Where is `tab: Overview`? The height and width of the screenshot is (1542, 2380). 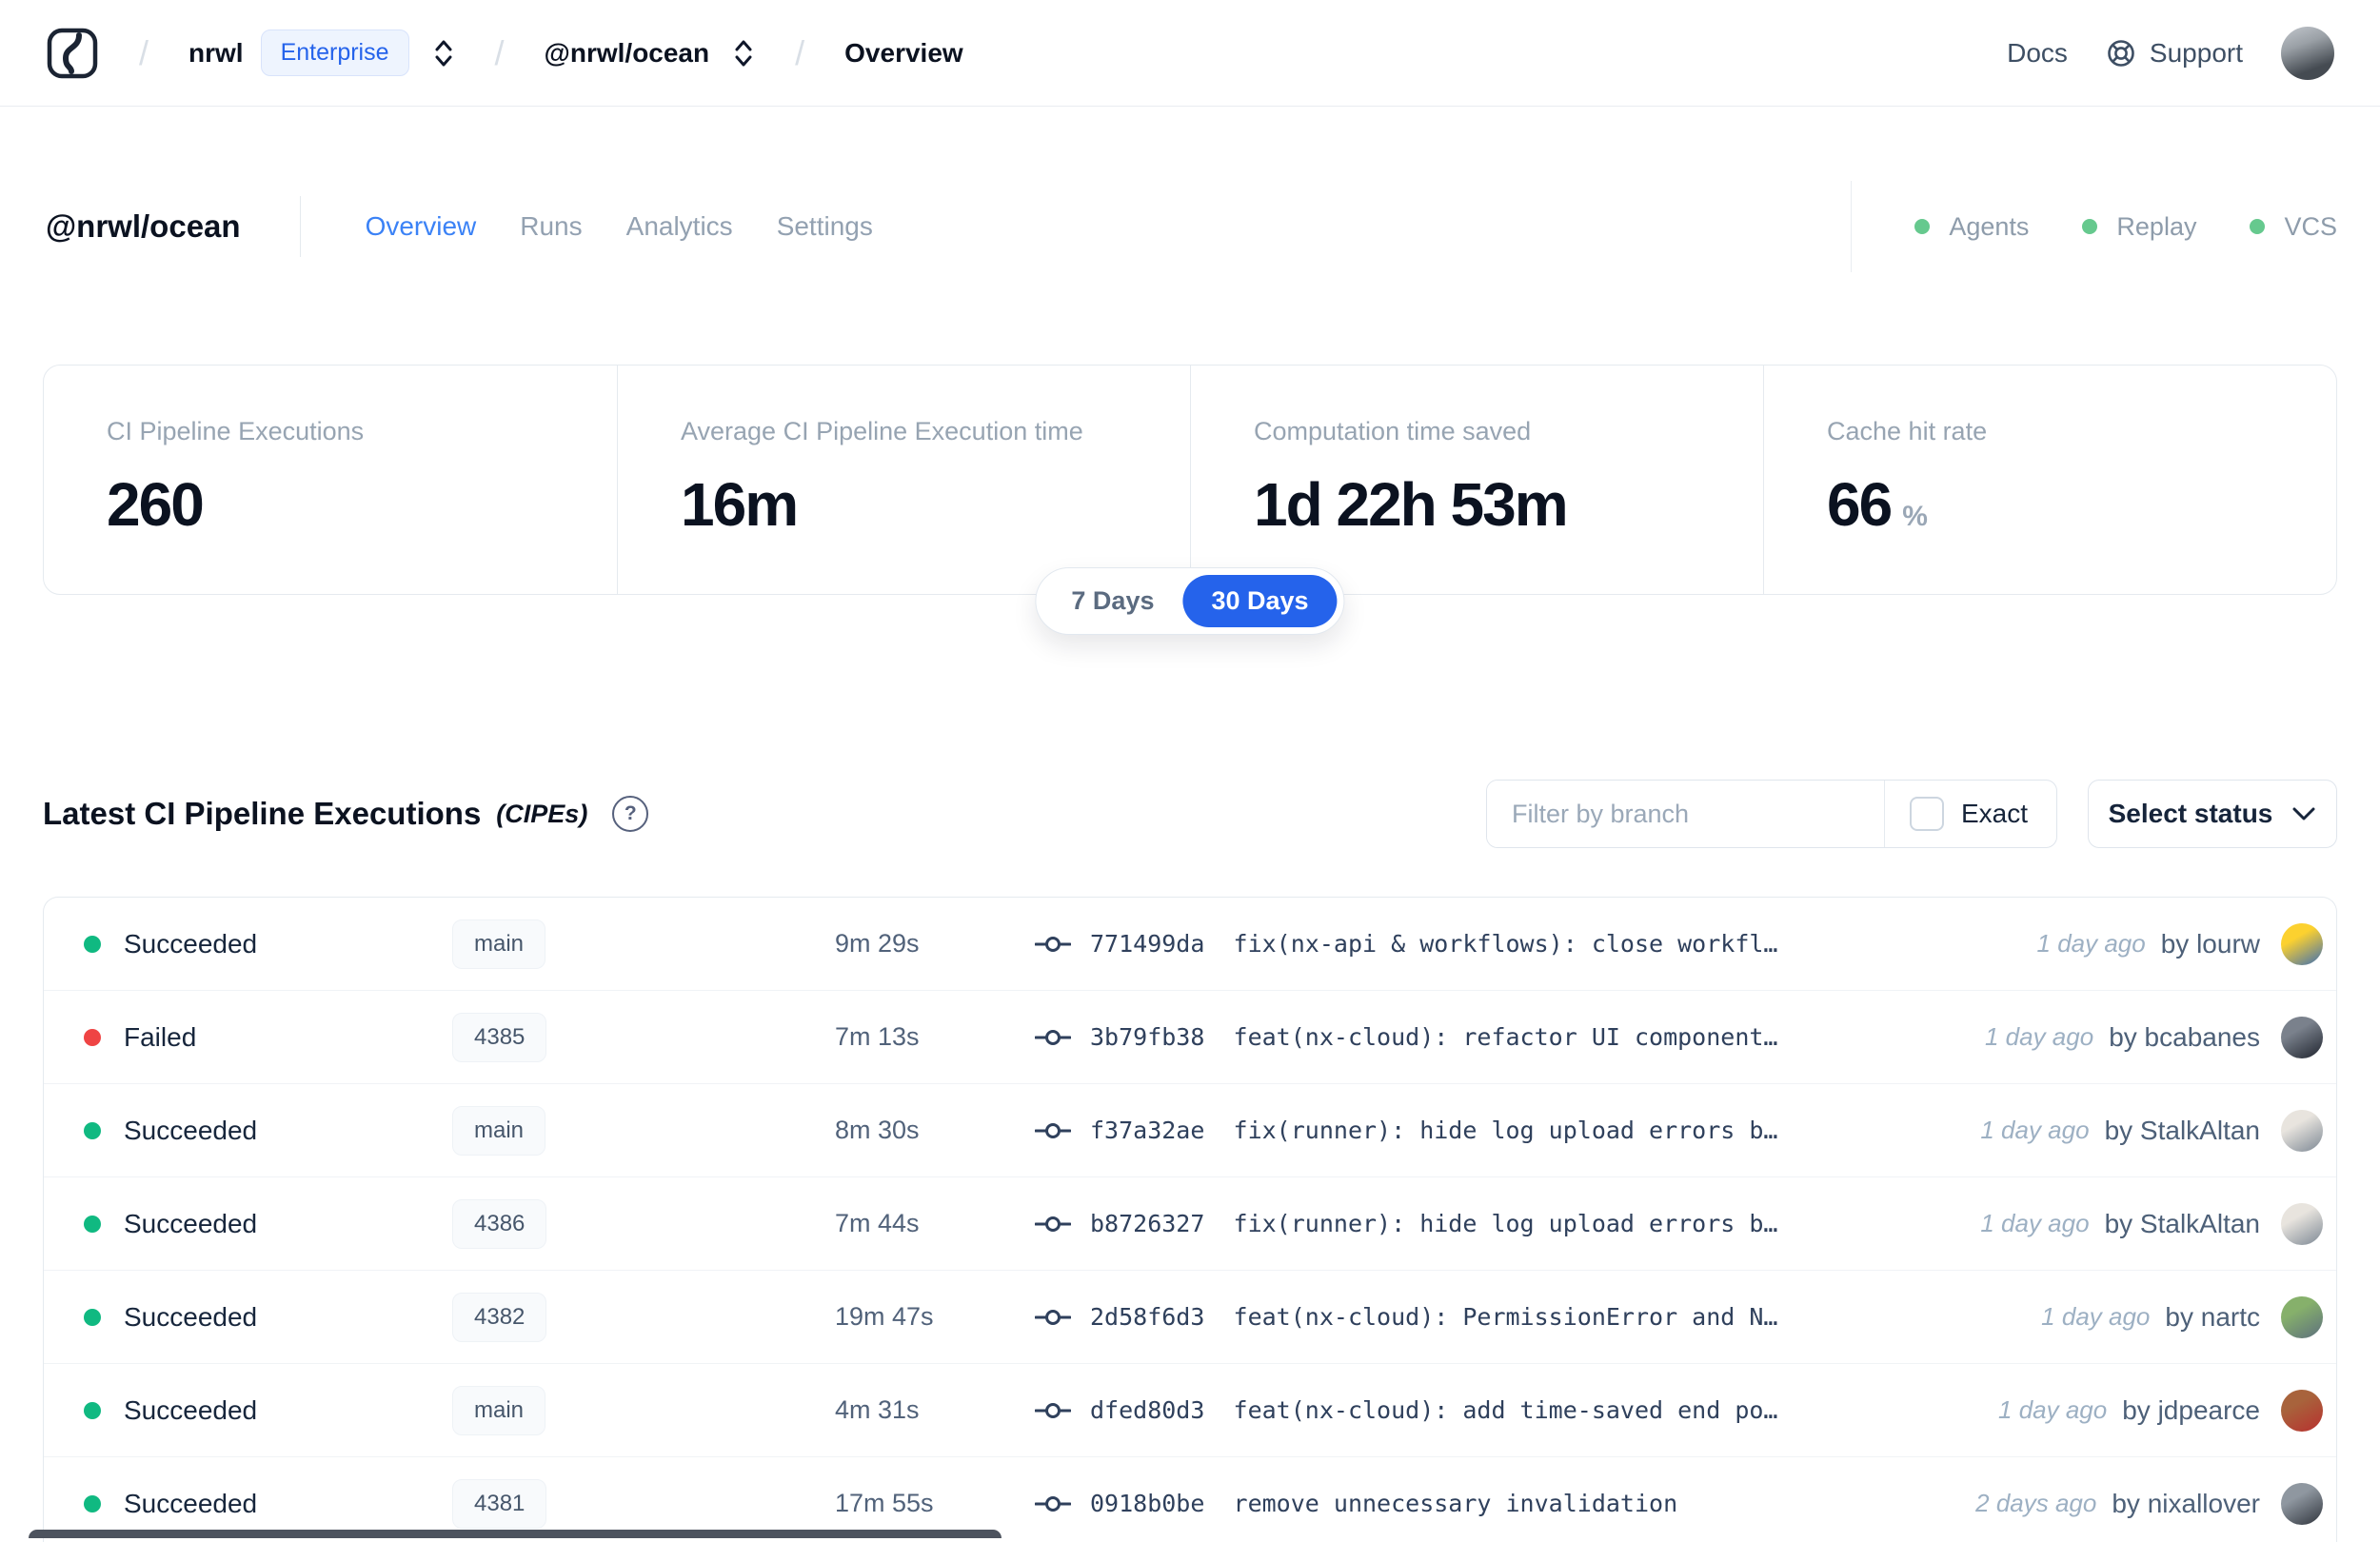
tab: Overview is located at coordinates (421, 226).